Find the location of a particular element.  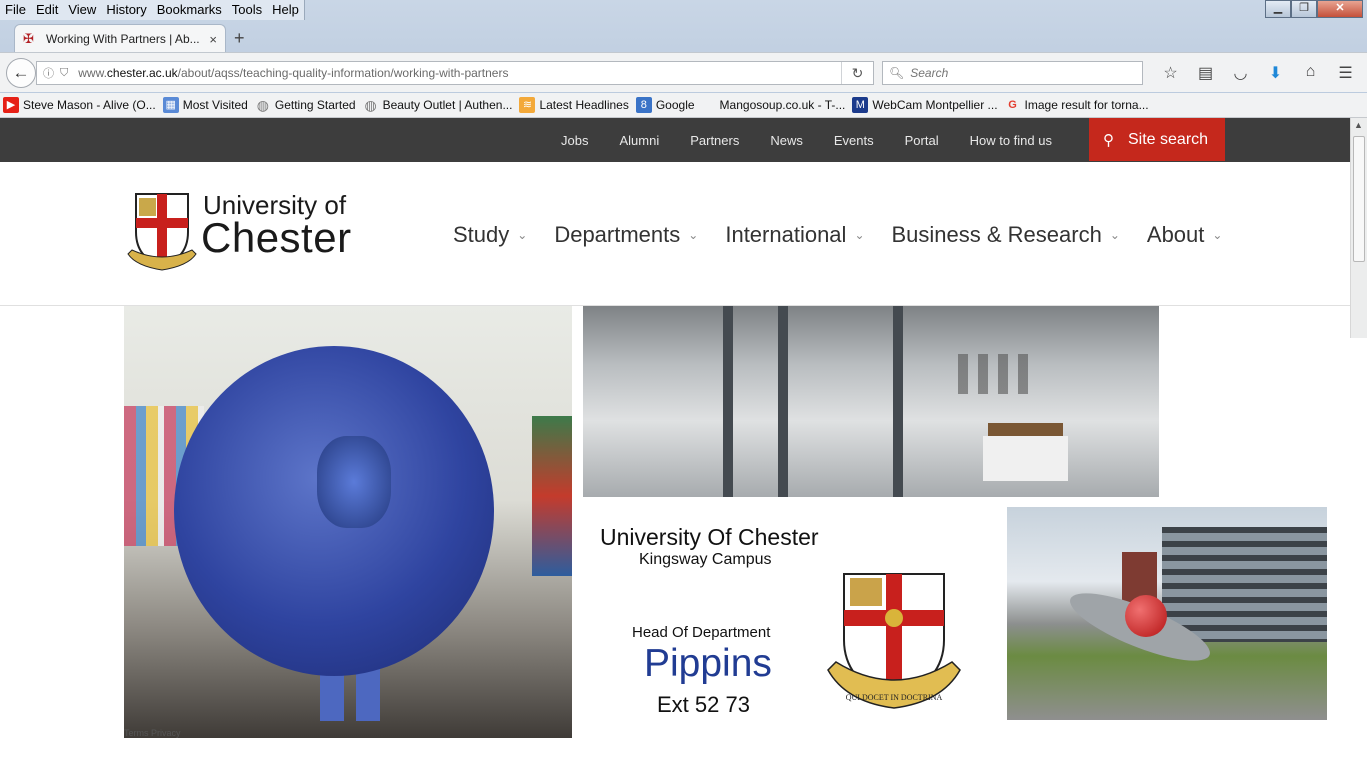

tracking-shield-icon: ⛉ is located at coordinates (64, 73).